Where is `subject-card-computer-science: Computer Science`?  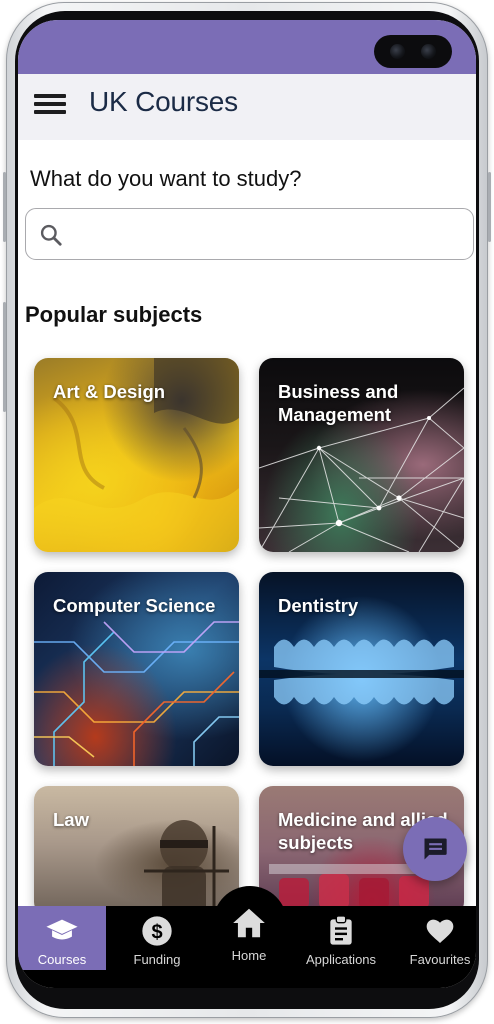 subject-card-computer-science: Computer Science is located at coordinates (136, 669).